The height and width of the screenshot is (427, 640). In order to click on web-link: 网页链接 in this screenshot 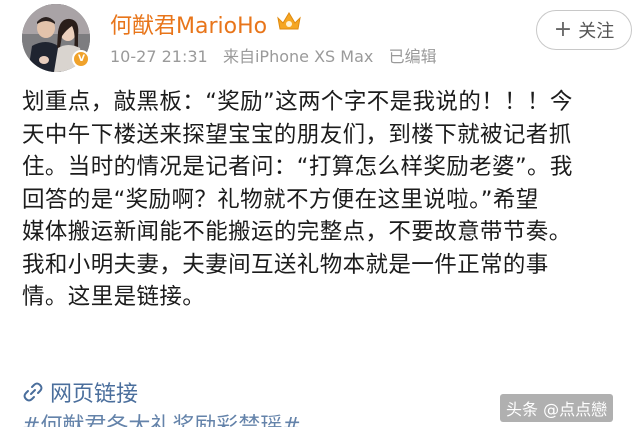, I will do `click(80, 392)`.